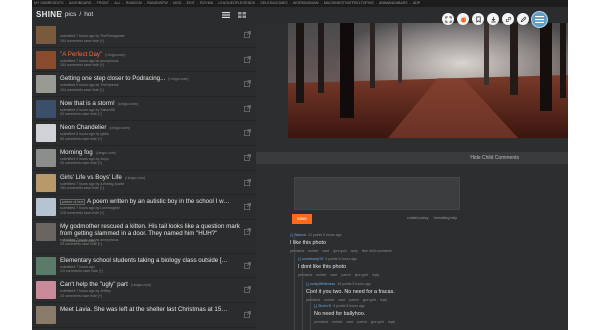 This screenshot has width=600, height=330. Describe the element at coordinates (76, 152) in the screenshot. I see `post-title-text: Morning fog` at that location.